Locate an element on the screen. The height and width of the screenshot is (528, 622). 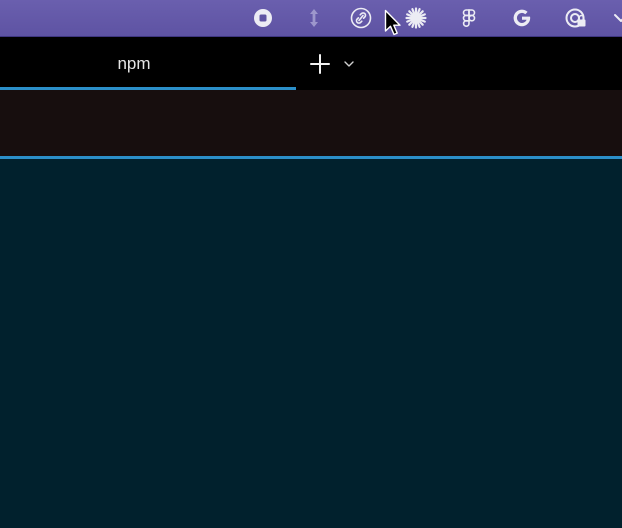
plus-icon is located at coordinates (320, 64).